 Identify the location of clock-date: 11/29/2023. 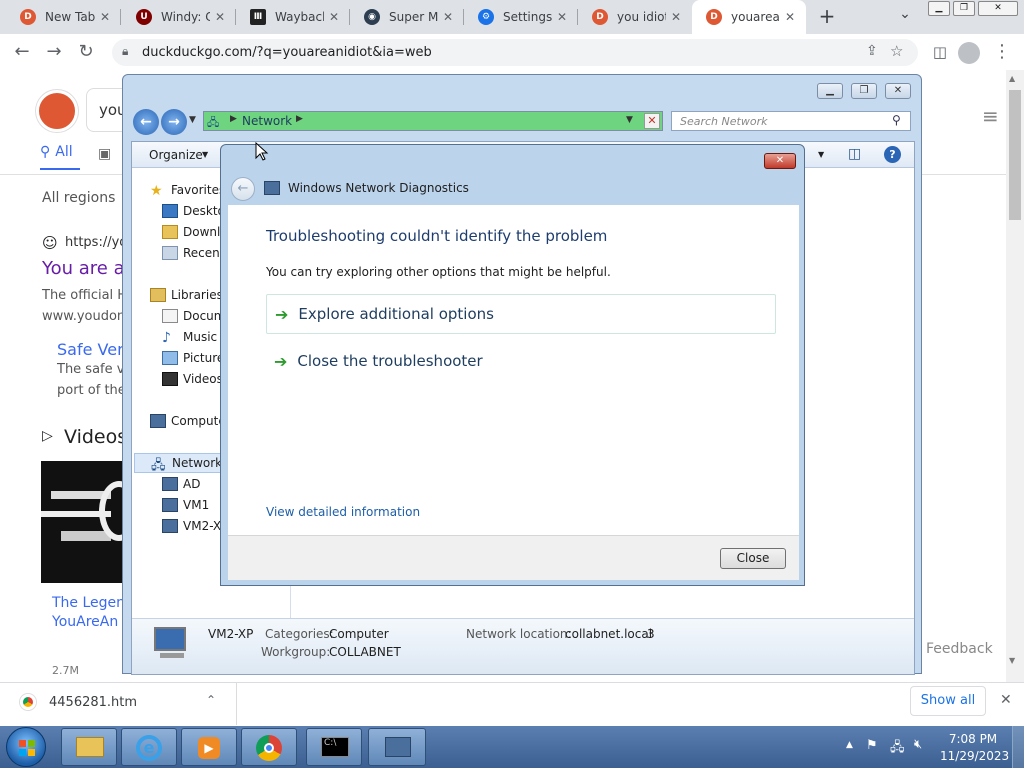
(974, 756).